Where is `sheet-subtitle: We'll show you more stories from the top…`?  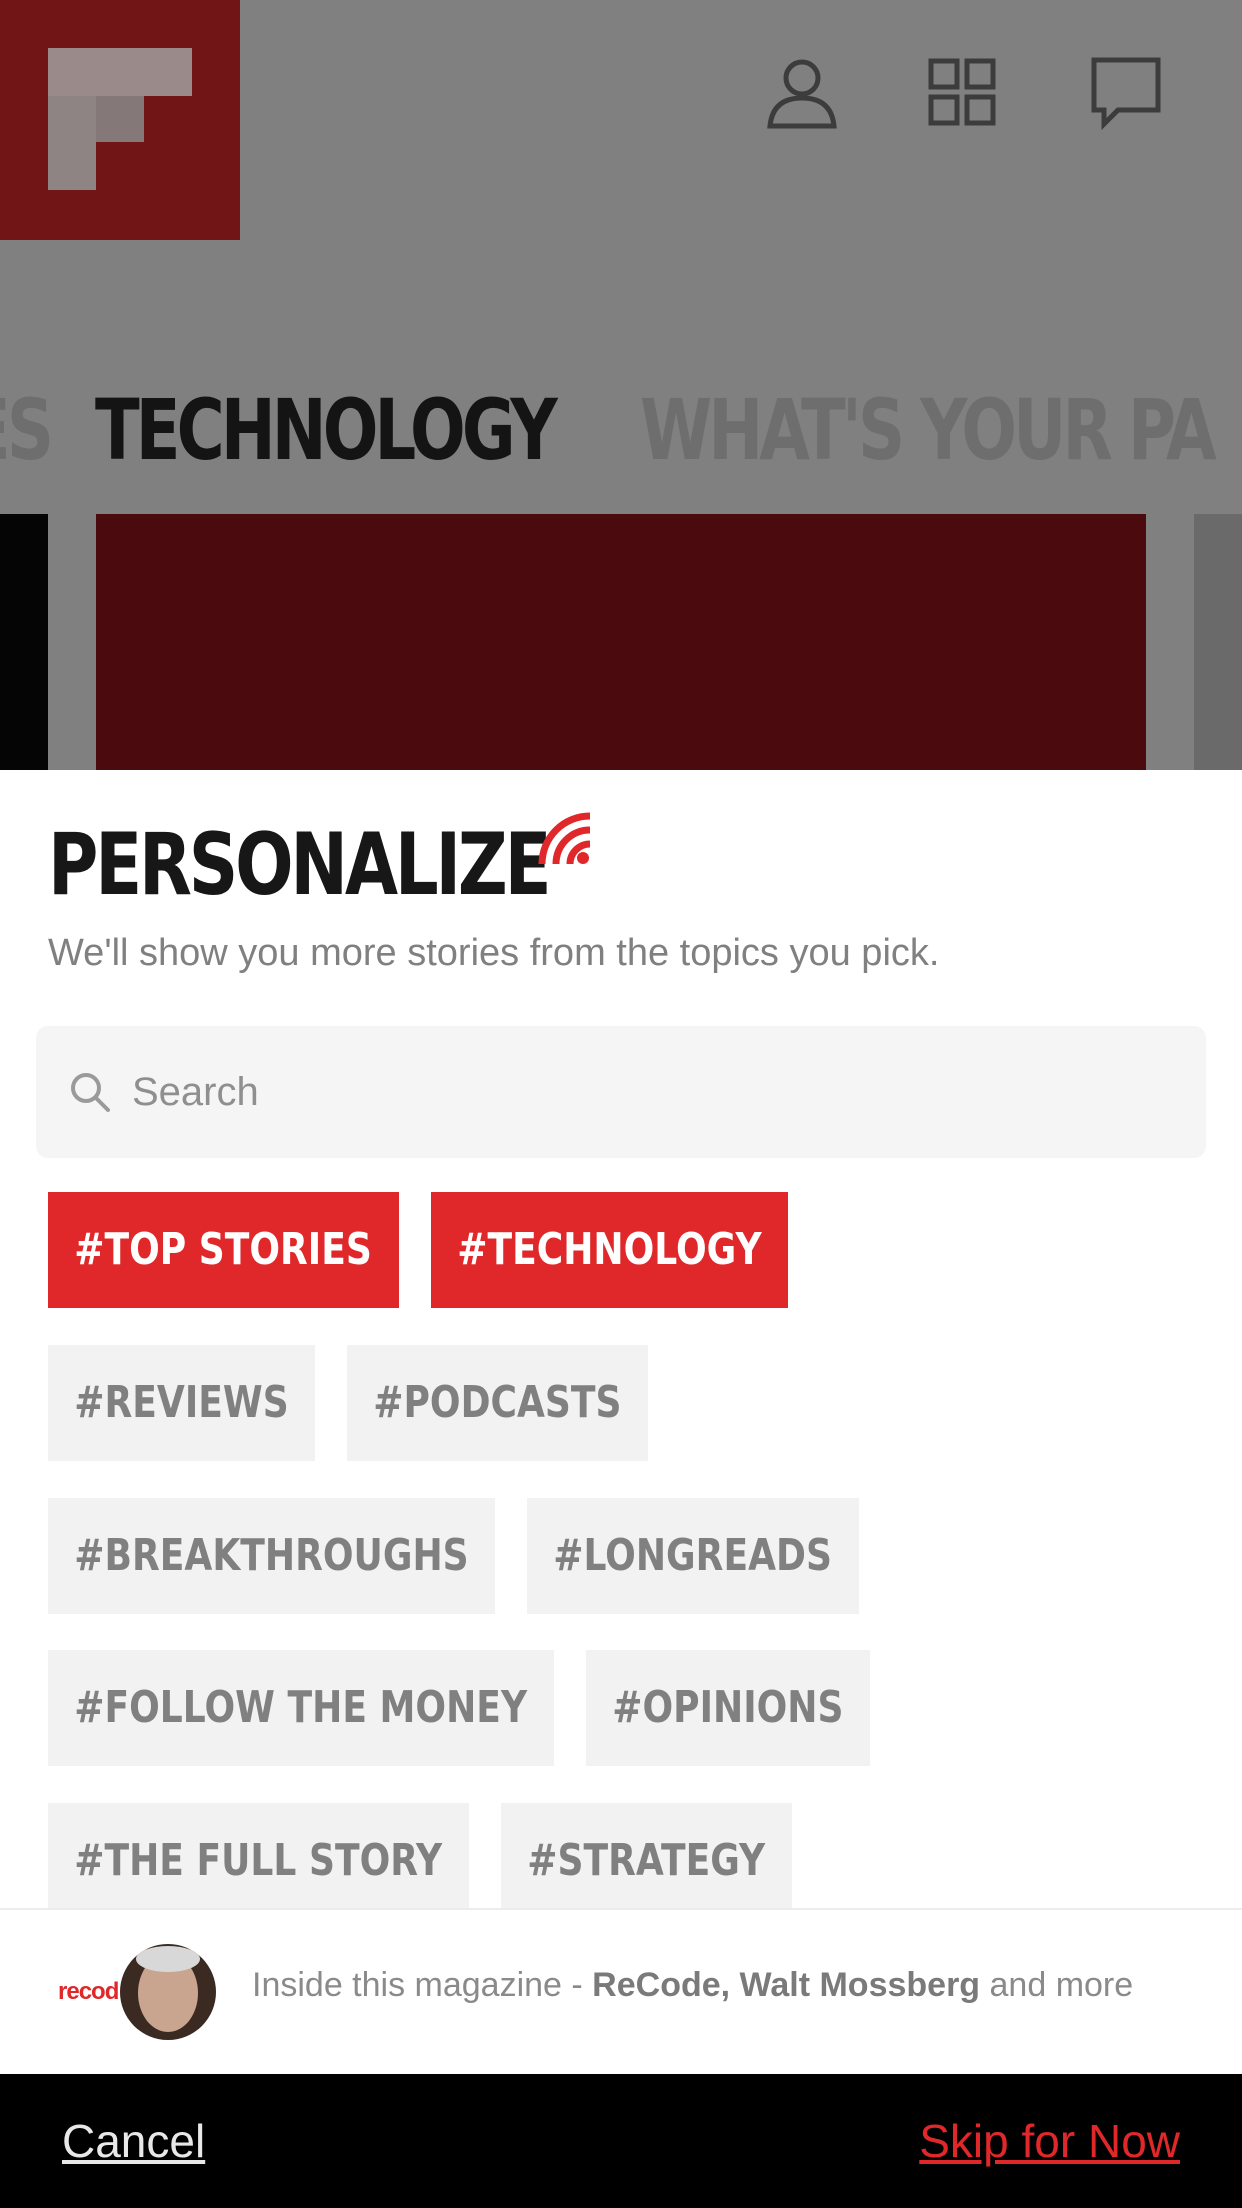 sheet-subtitle: We'll show you more stories from the top… is located at coordinates (494, 953).